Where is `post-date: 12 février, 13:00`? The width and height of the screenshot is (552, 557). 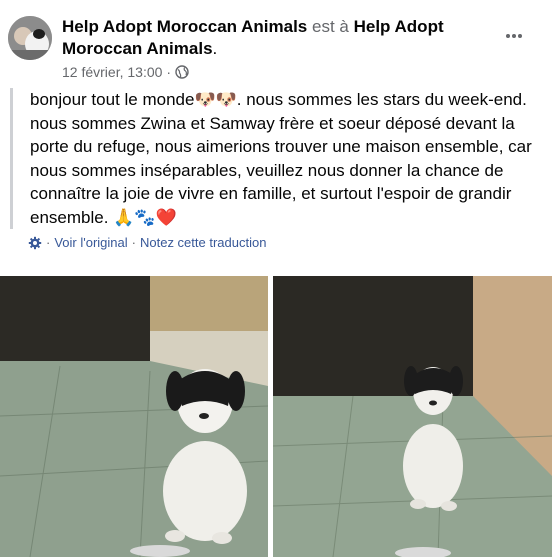
post-date: 12 février, 13:00 is located at coordinates (112, 72).